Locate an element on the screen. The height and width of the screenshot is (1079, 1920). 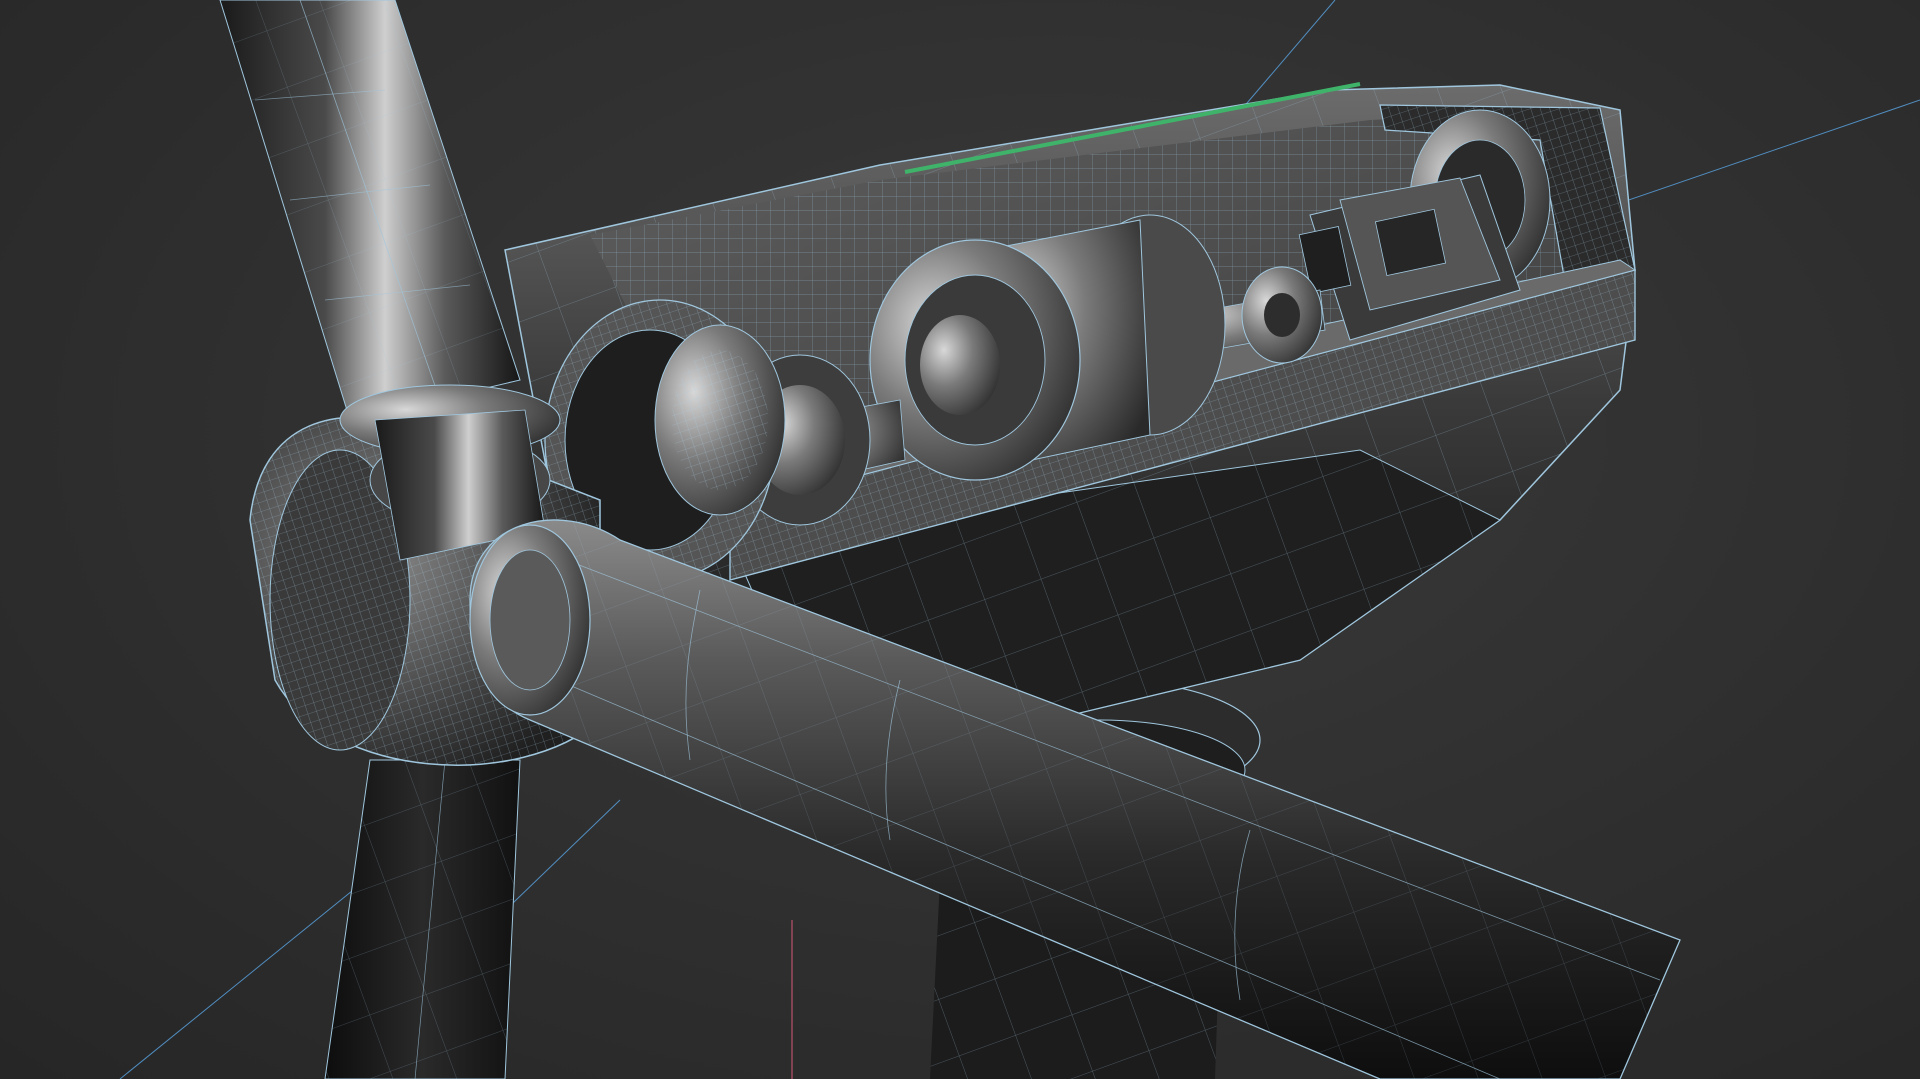
rotor-blade-lower is located at coordinates (422, 919).